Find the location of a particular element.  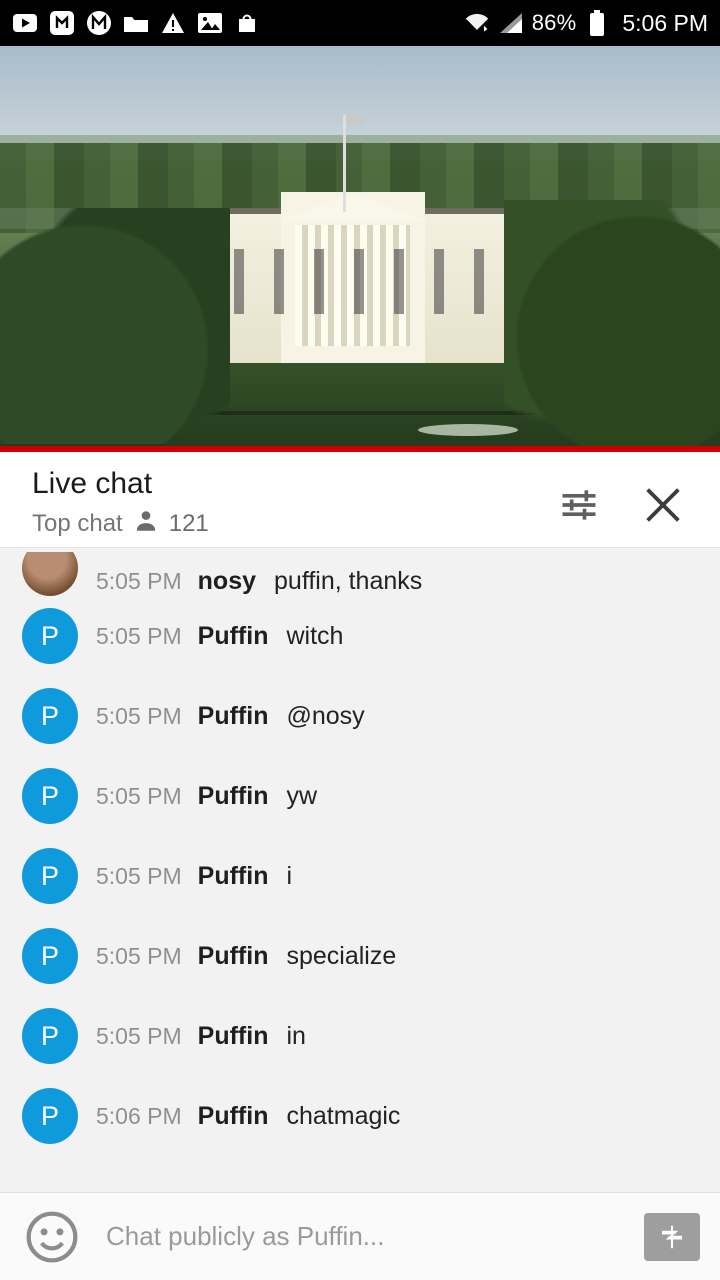

folder-icon is located at coordinates (136, 23).